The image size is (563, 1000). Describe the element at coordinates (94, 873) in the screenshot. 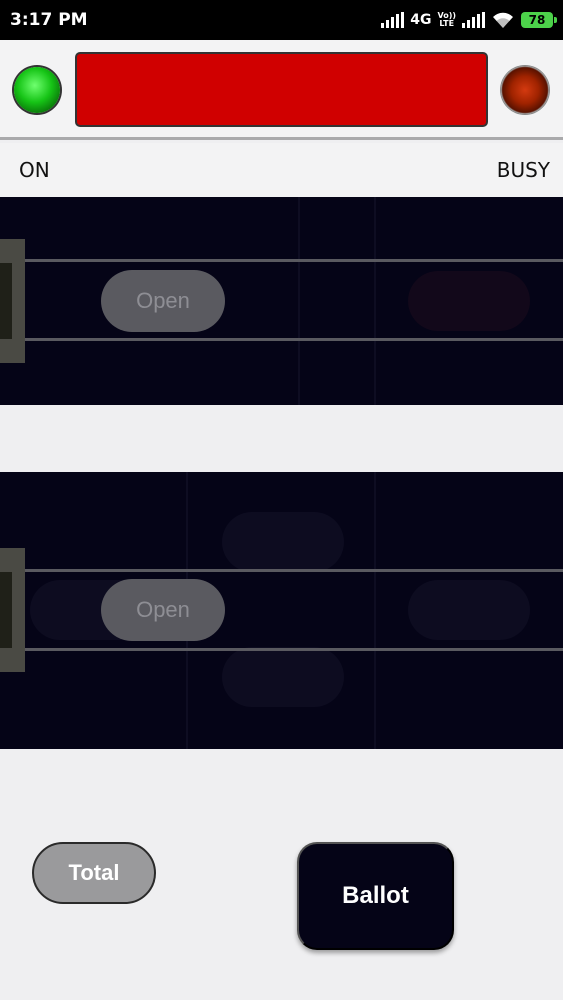

I see `total-button: Total` at that location.